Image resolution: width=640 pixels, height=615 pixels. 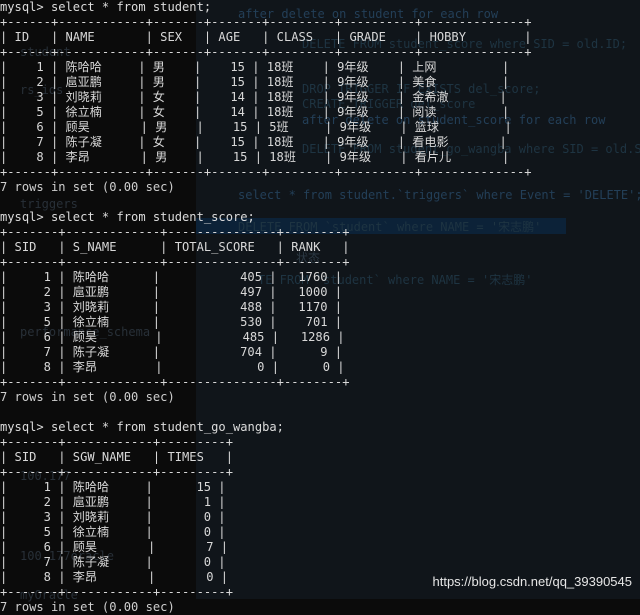 I want to click on table-row: | 7 | 陈子凝 | 0 |, so click(x=113, y=562).